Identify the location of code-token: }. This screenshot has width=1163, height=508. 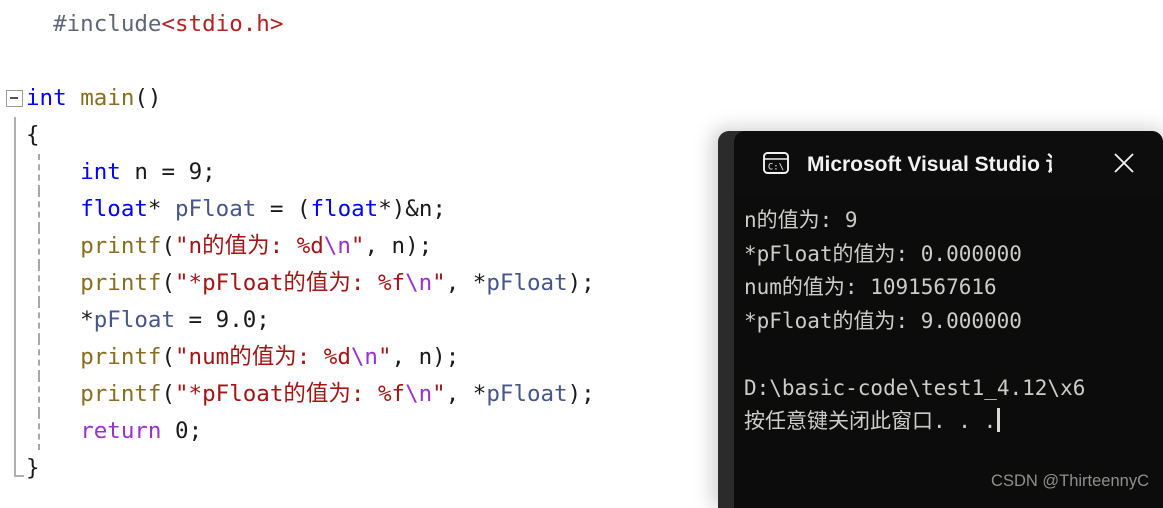
(33, 468).